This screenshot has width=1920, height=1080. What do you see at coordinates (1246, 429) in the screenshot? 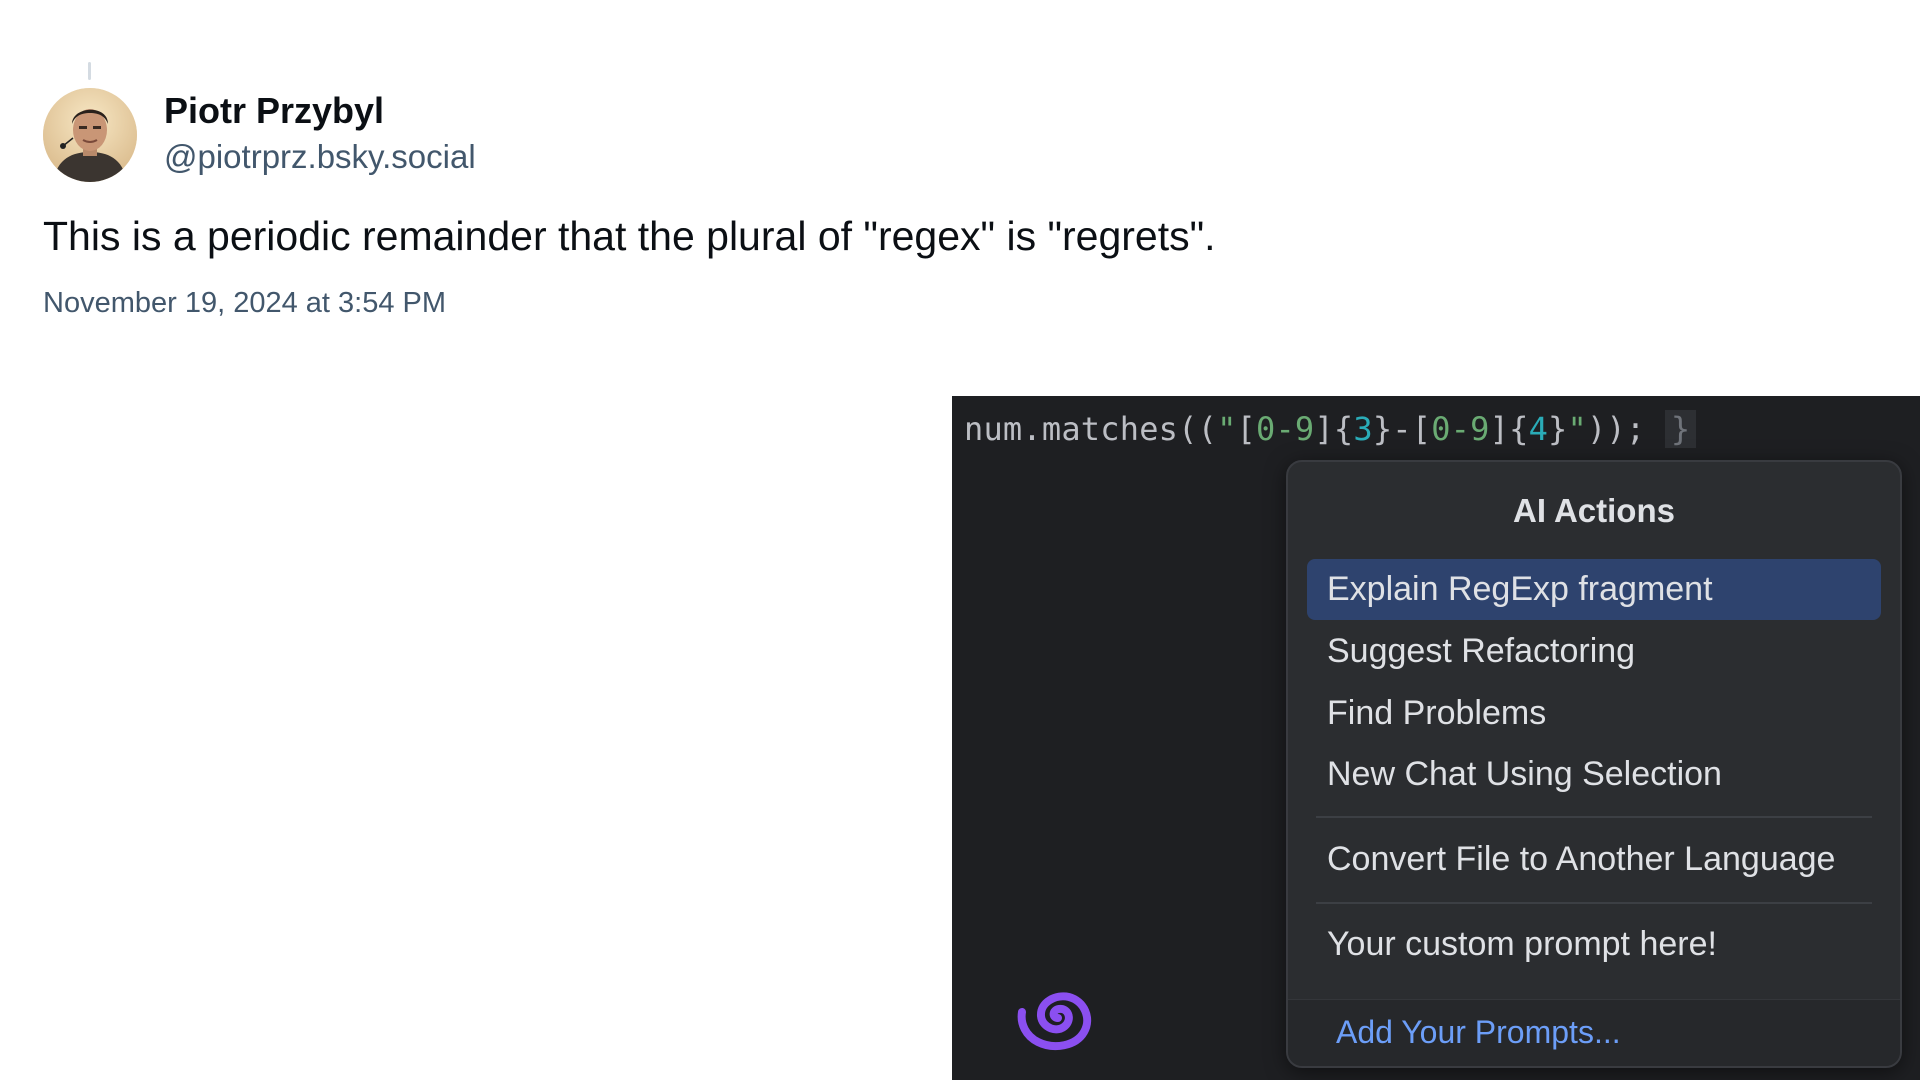
I see `code-bracket-open-1: [` at bounding box center [1246, 429].